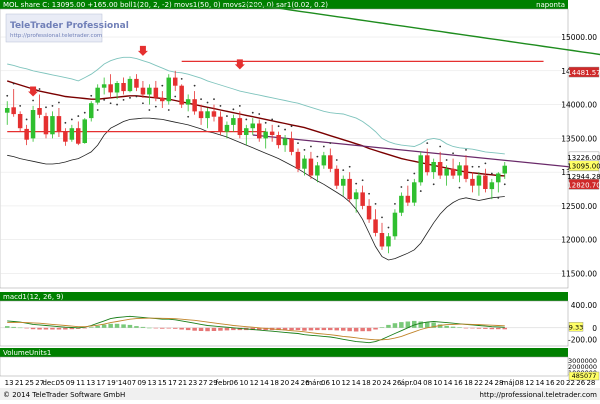 This screenshot has height=404, width=600. What do you see at coordinates (579, 206) in the screenshot?
I see `price-tick-label: 12500.00` at bounding box center [579, 206].